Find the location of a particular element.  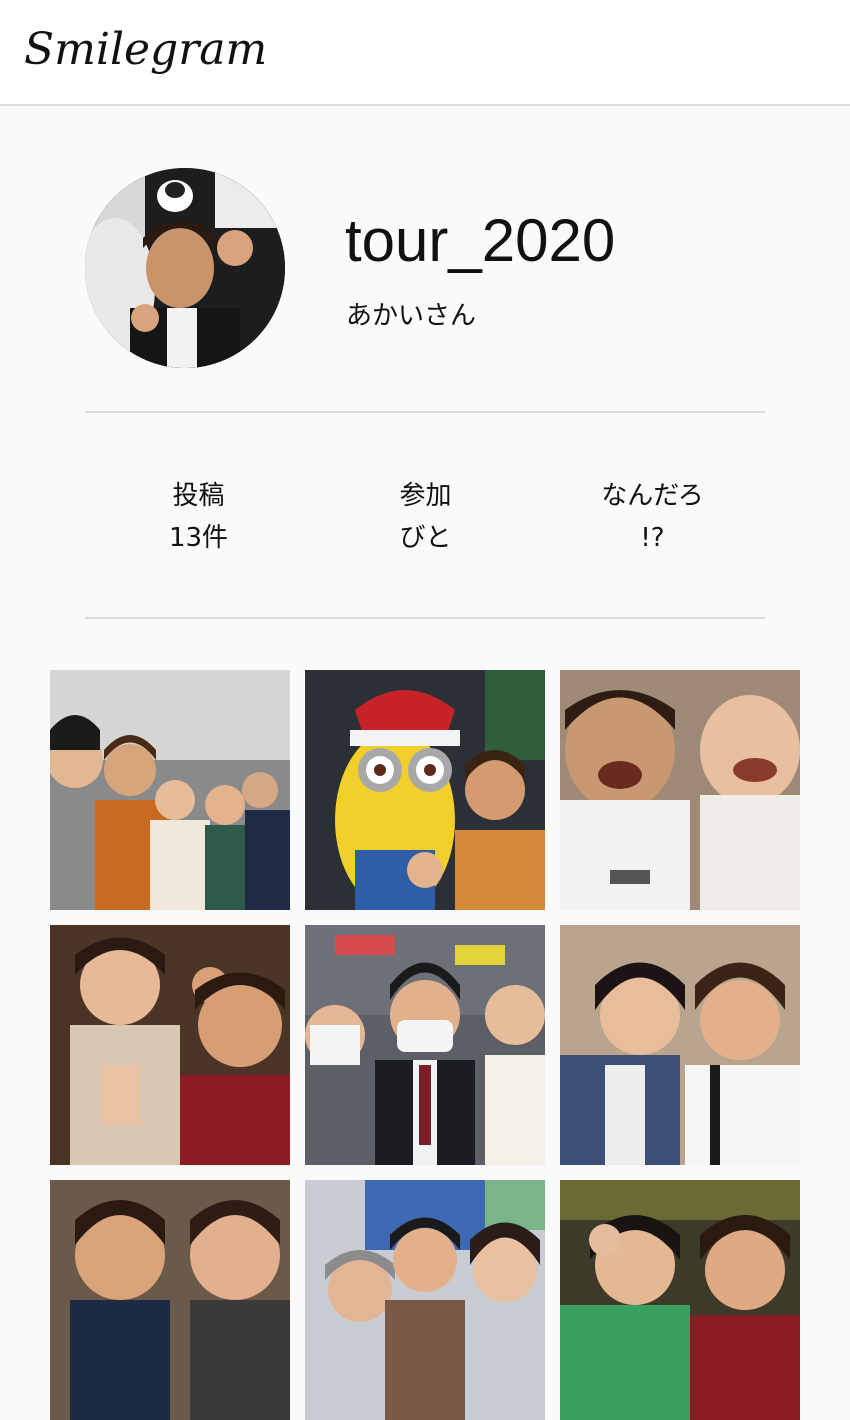

profile-username: tour_2020 is located at coordinates (480, 240).